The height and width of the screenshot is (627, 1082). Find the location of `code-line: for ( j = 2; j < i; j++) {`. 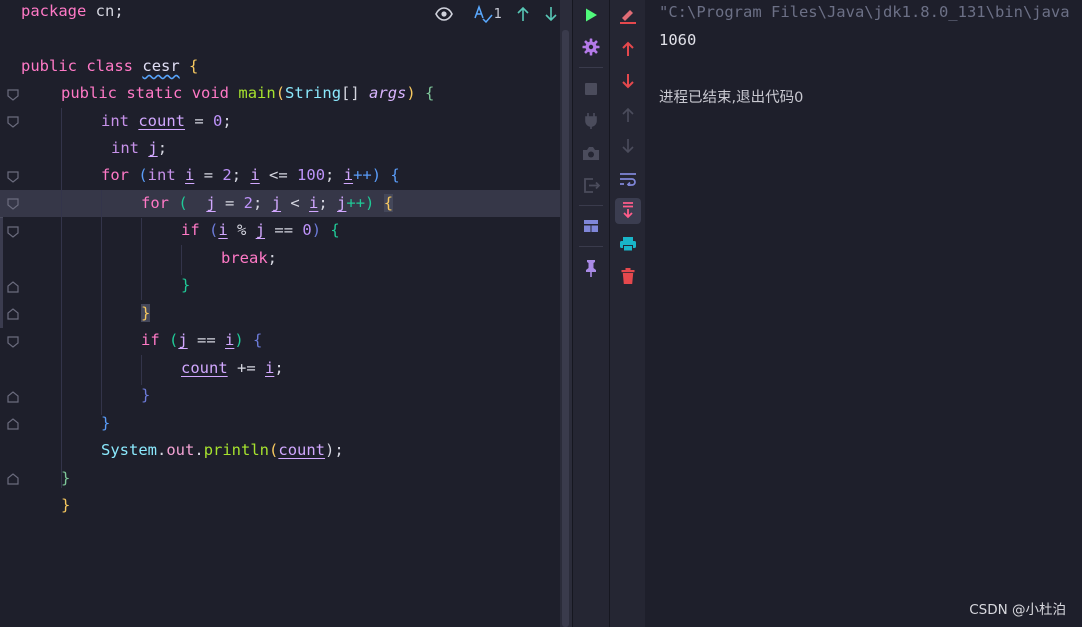

code-line: for ( j = 2; j < i; j++) { is located at coordinates (267, 203).